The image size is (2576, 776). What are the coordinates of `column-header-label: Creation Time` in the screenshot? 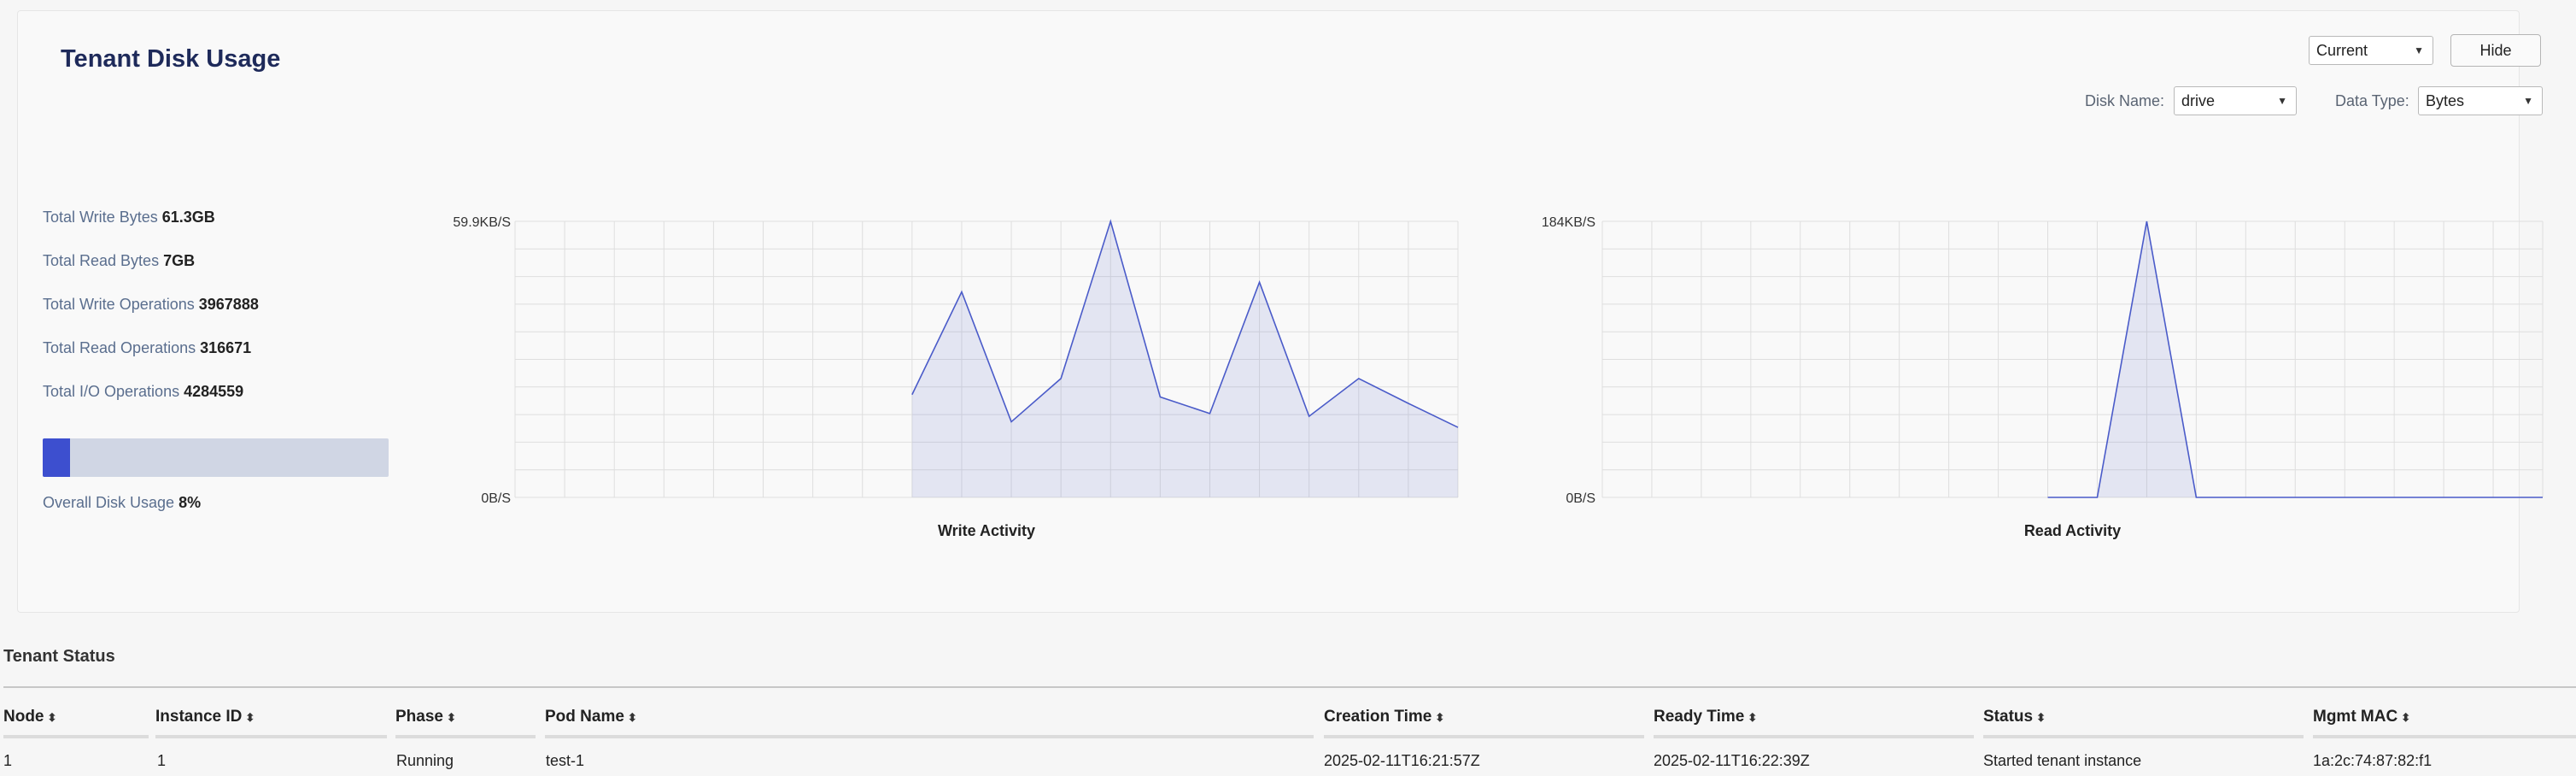 It's located at (1378, 717).